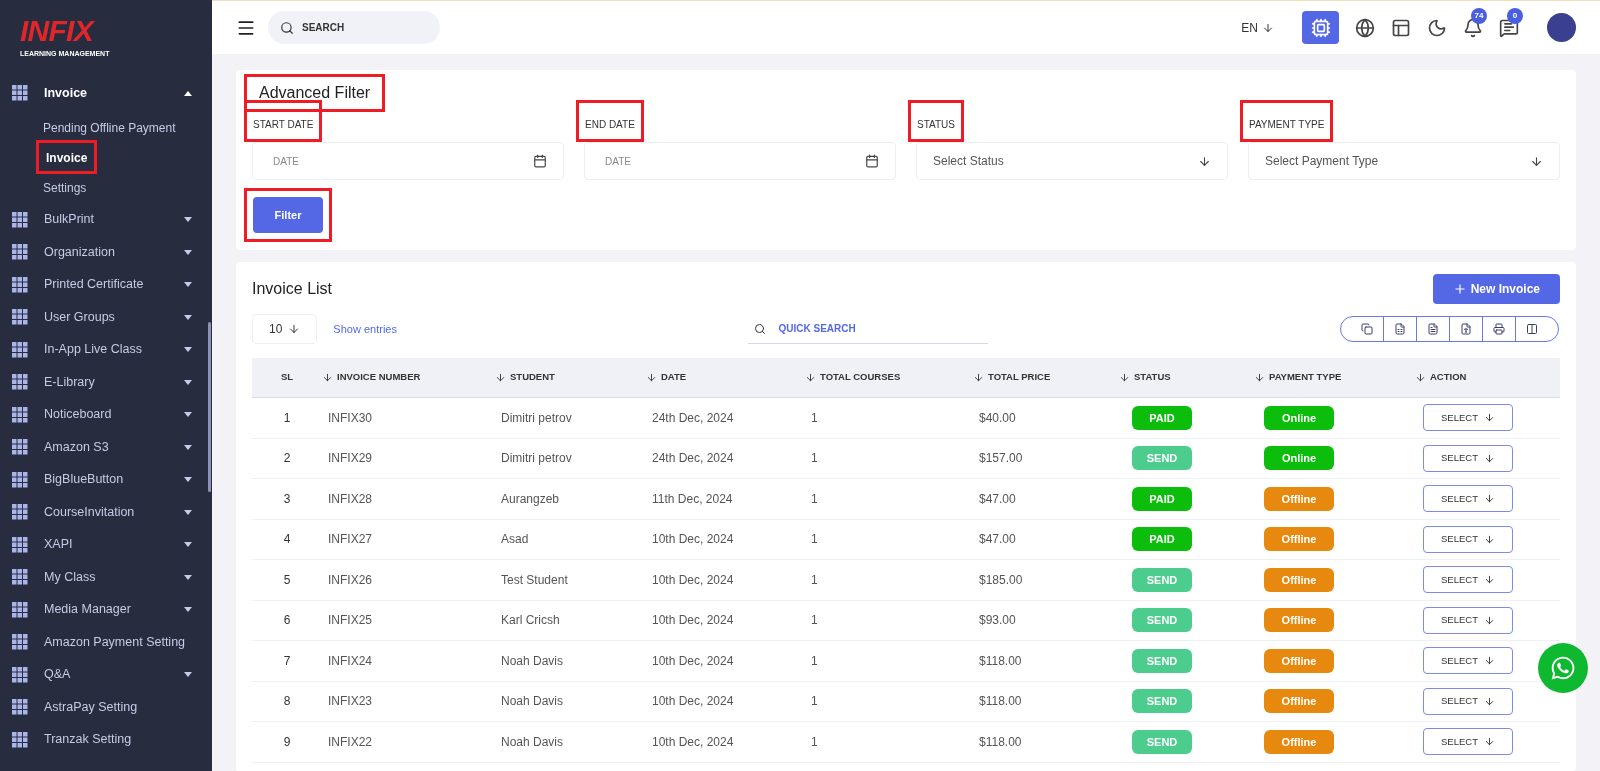 This screenshot has width=1600, height=771. Describe the element at coordinates (102, 447) in the screenshot. I see `sidebar-item: Amazon S3` at that location.